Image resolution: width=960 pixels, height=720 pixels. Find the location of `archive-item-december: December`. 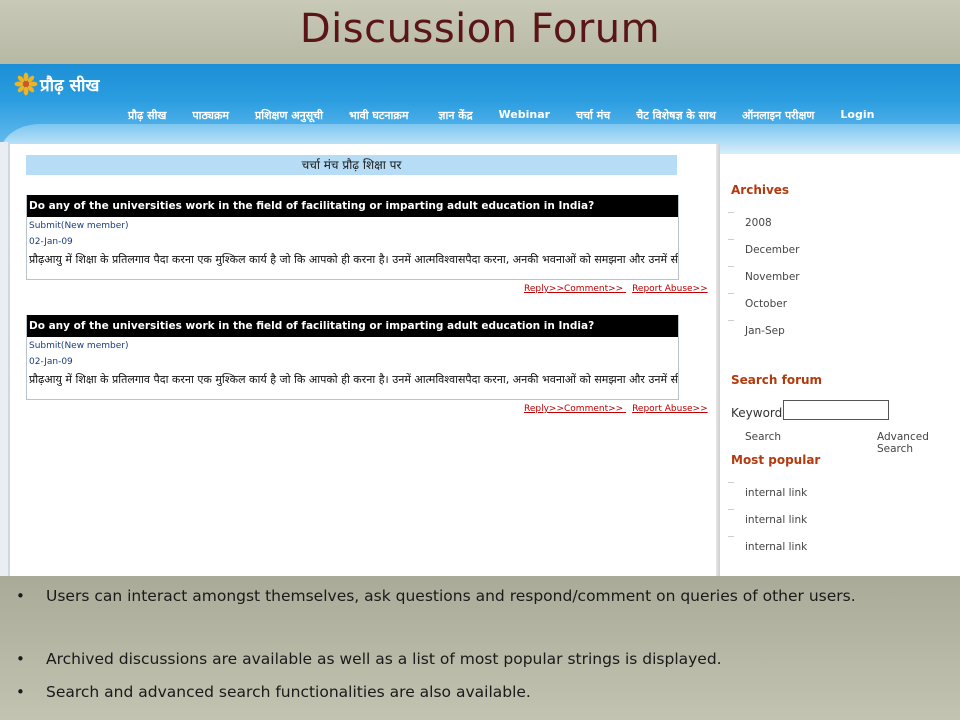

archive-item-december: December is located at coordinates (772, 250).